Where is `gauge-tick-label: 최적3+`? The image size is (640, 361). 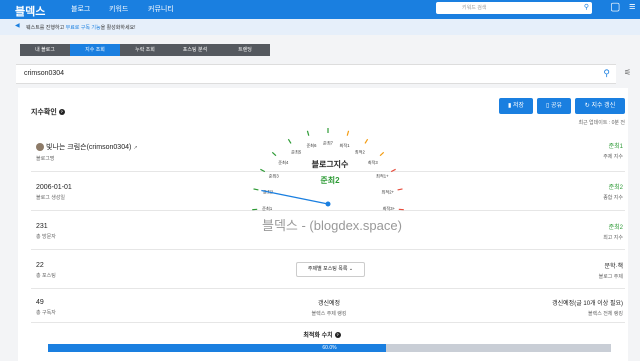
gauge-tick-label: 최적3+ is located at coordinates (389, 208).